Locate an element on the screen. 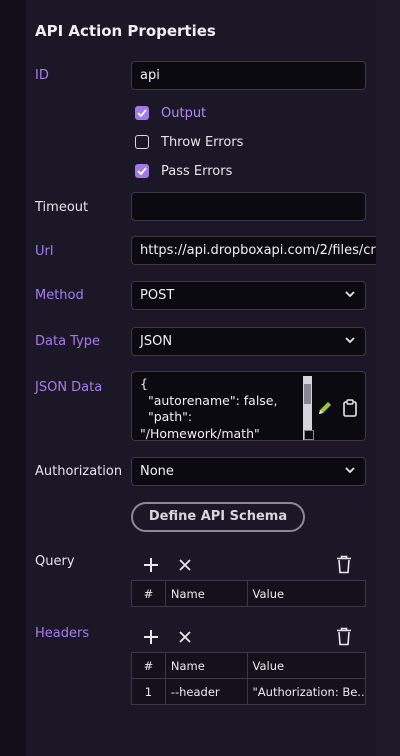 This screenshot has width=400, height=756. panel-title: API Action Properties is located at coordinates (125, 31).